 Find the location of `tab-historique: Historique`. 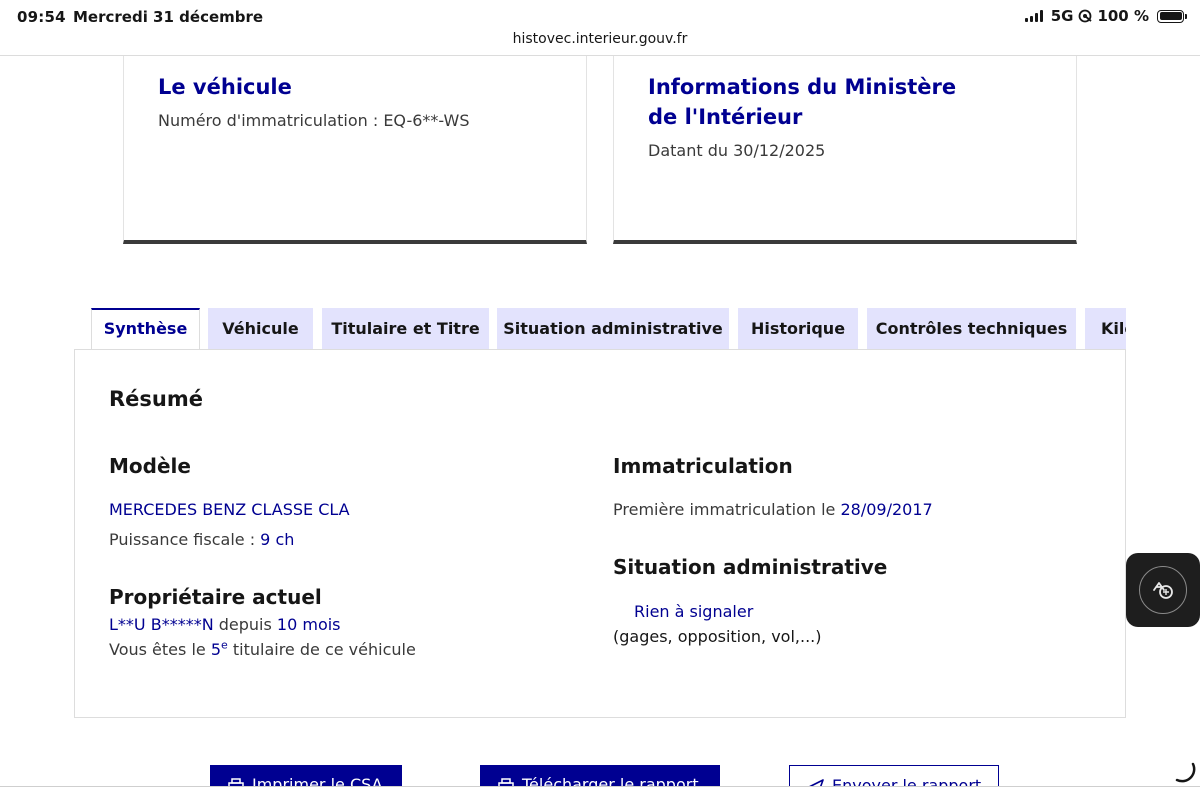

tab-historique: Historique is located at coordinates (798, 329).